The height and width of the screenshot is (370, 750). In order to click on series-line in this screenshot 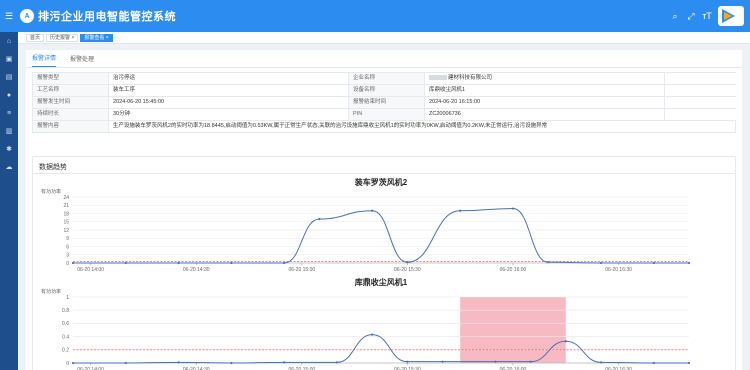, I will do `click(380, 349)`.